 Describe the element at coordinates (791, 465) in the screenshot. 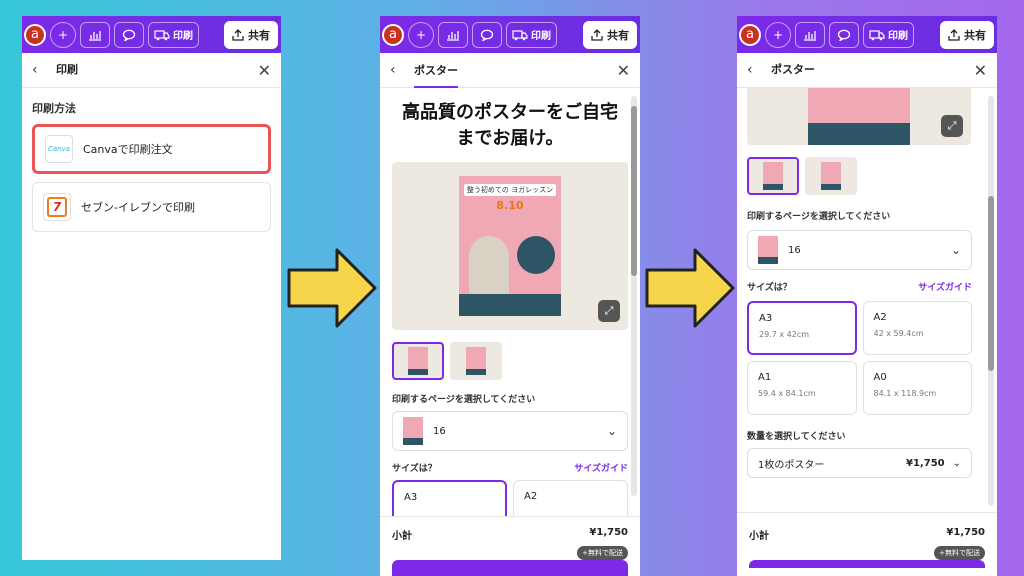

I see `quantity-value: 1枚のポスター` at that location.